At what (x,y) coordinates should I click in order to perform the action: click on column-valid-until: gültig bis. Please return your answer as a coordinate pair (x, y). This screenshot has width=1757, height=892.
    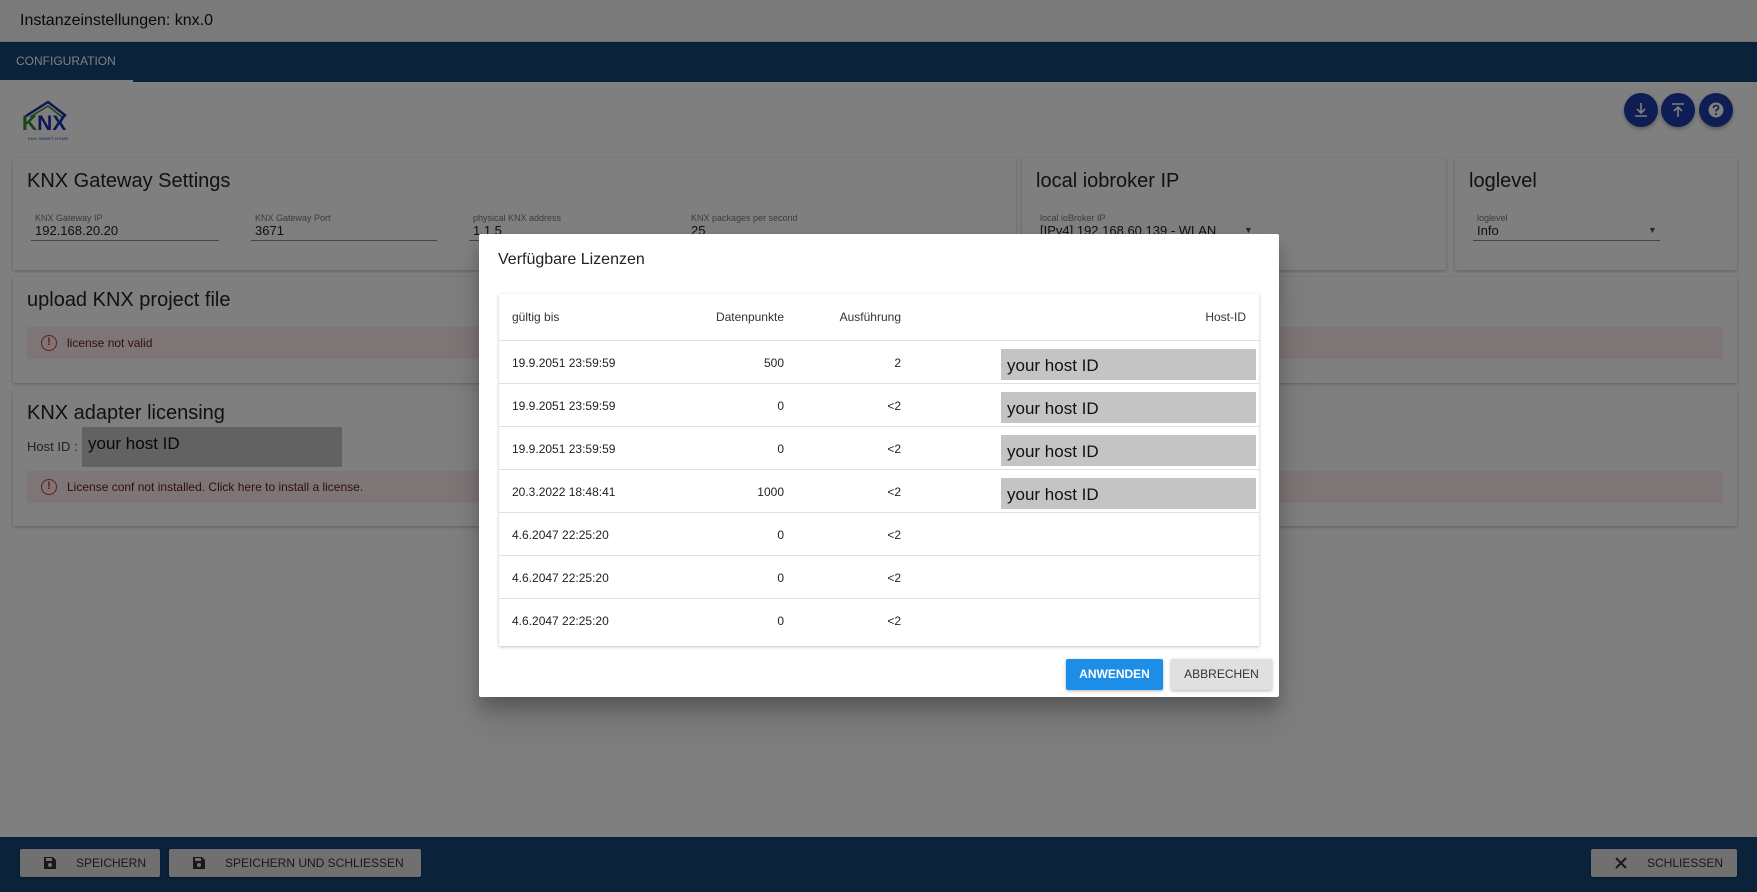
    Looking at the image, I should click on (536, 317).